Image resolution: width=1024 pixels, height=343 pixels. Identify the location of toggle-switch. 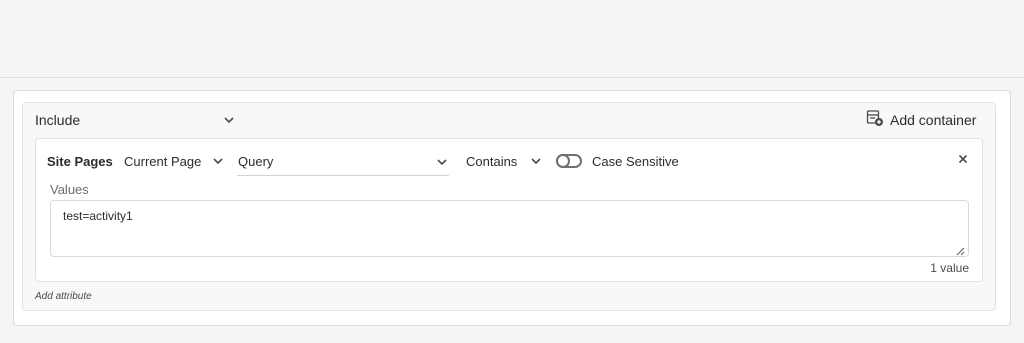
(569, 161).